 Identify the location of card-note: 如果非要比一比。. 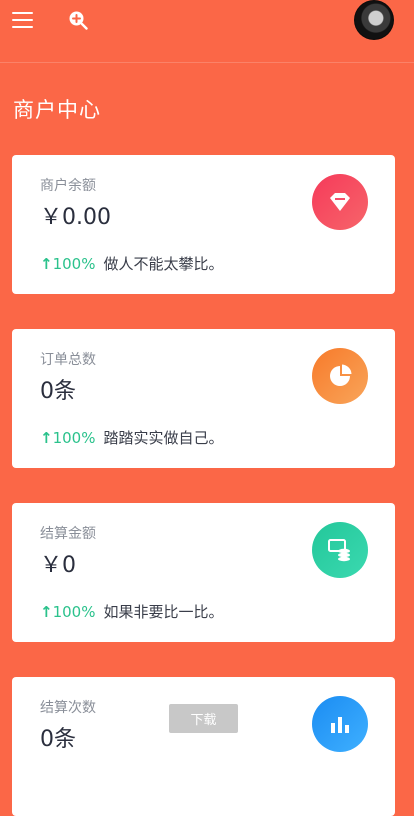
(163, 612).